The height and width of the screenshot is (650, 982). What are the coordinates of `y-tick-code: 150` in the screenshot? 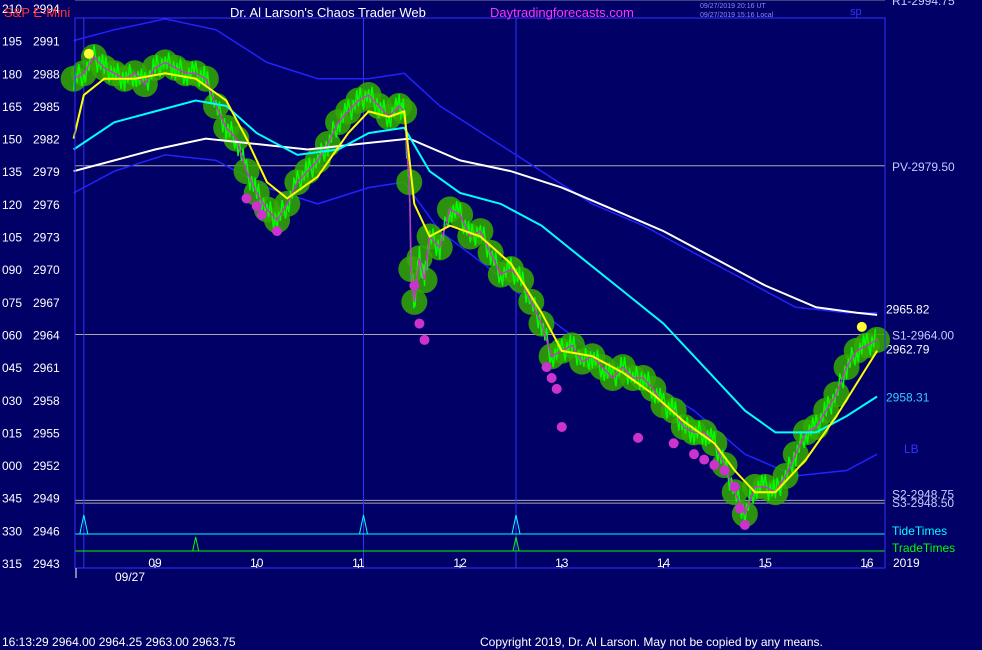 It's located at (12, 140).